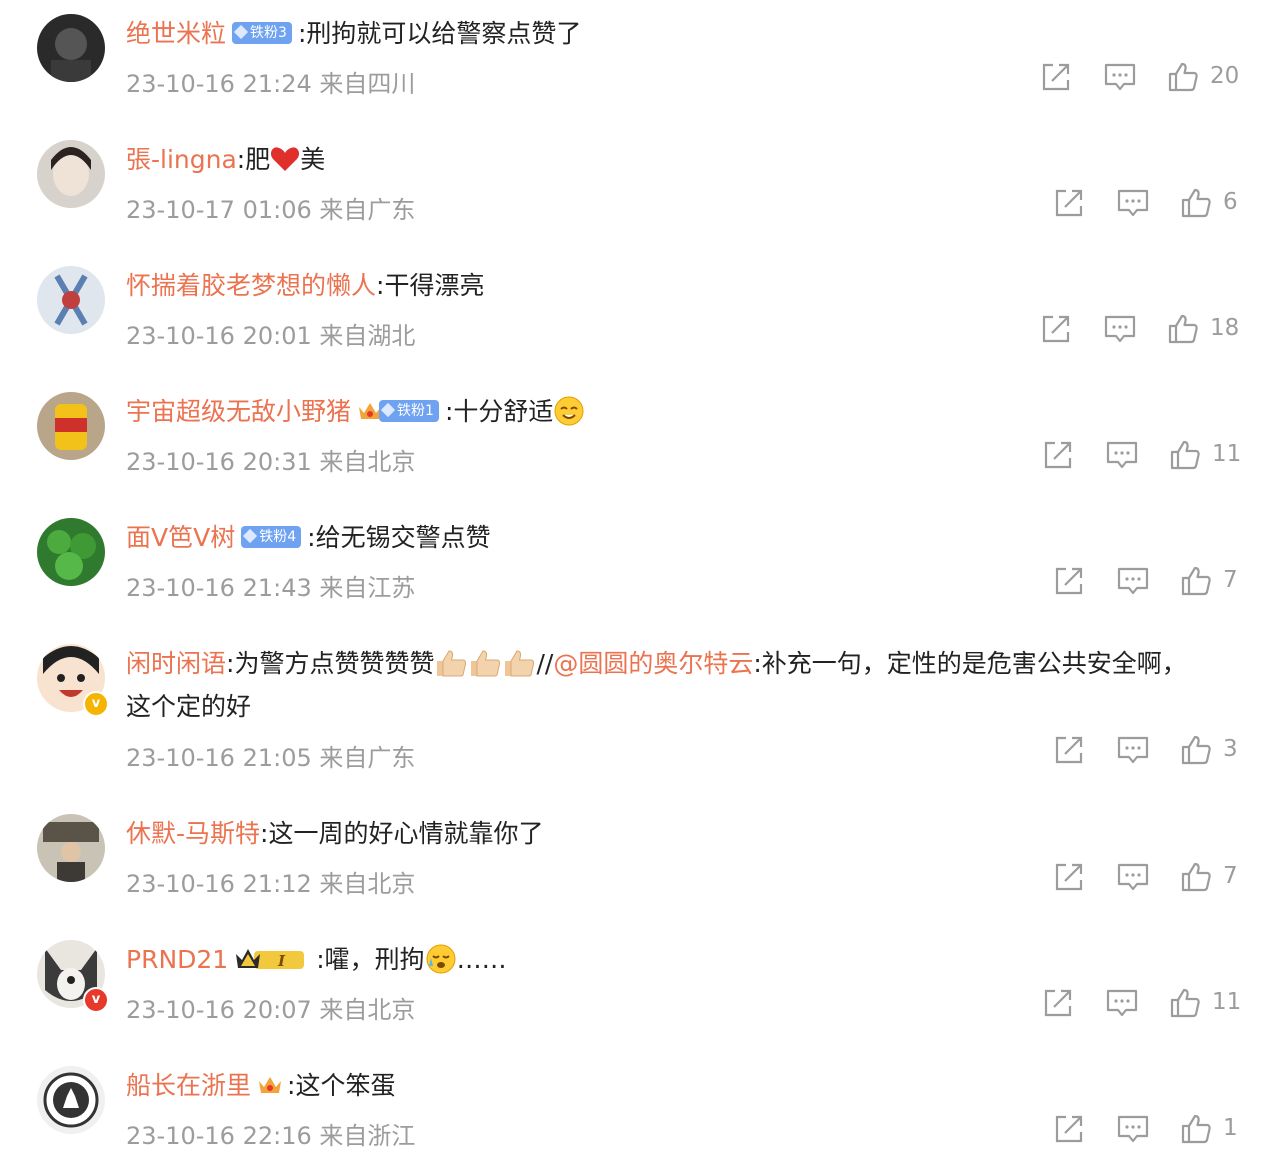 The height and width of the screenshot is (1163, 1270). I want to click on comment-text: :干得漂亮, so click(430, 285).